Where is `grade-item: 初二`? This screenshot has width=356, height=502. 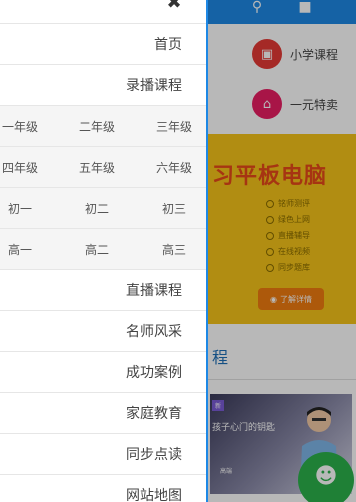
grade-item: 初二 is located at coordinates (97, 208).